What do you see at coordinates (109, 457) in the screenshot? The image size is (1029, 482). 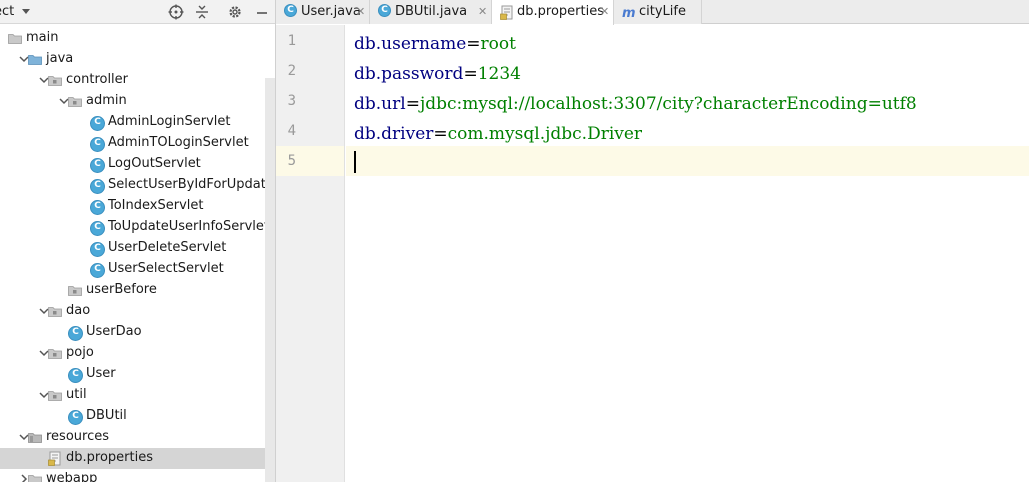 I see `tree-item-label: db.properties` at bounding box center [109, 457].